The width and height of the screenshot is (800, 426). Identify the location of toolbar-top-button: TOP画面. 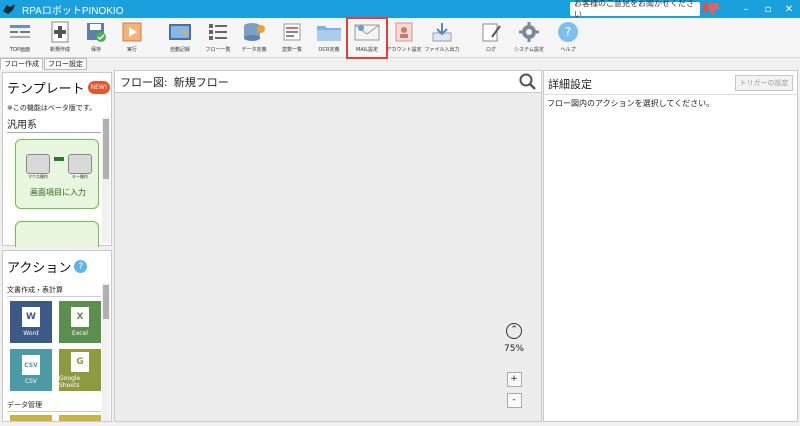
(20, 38).